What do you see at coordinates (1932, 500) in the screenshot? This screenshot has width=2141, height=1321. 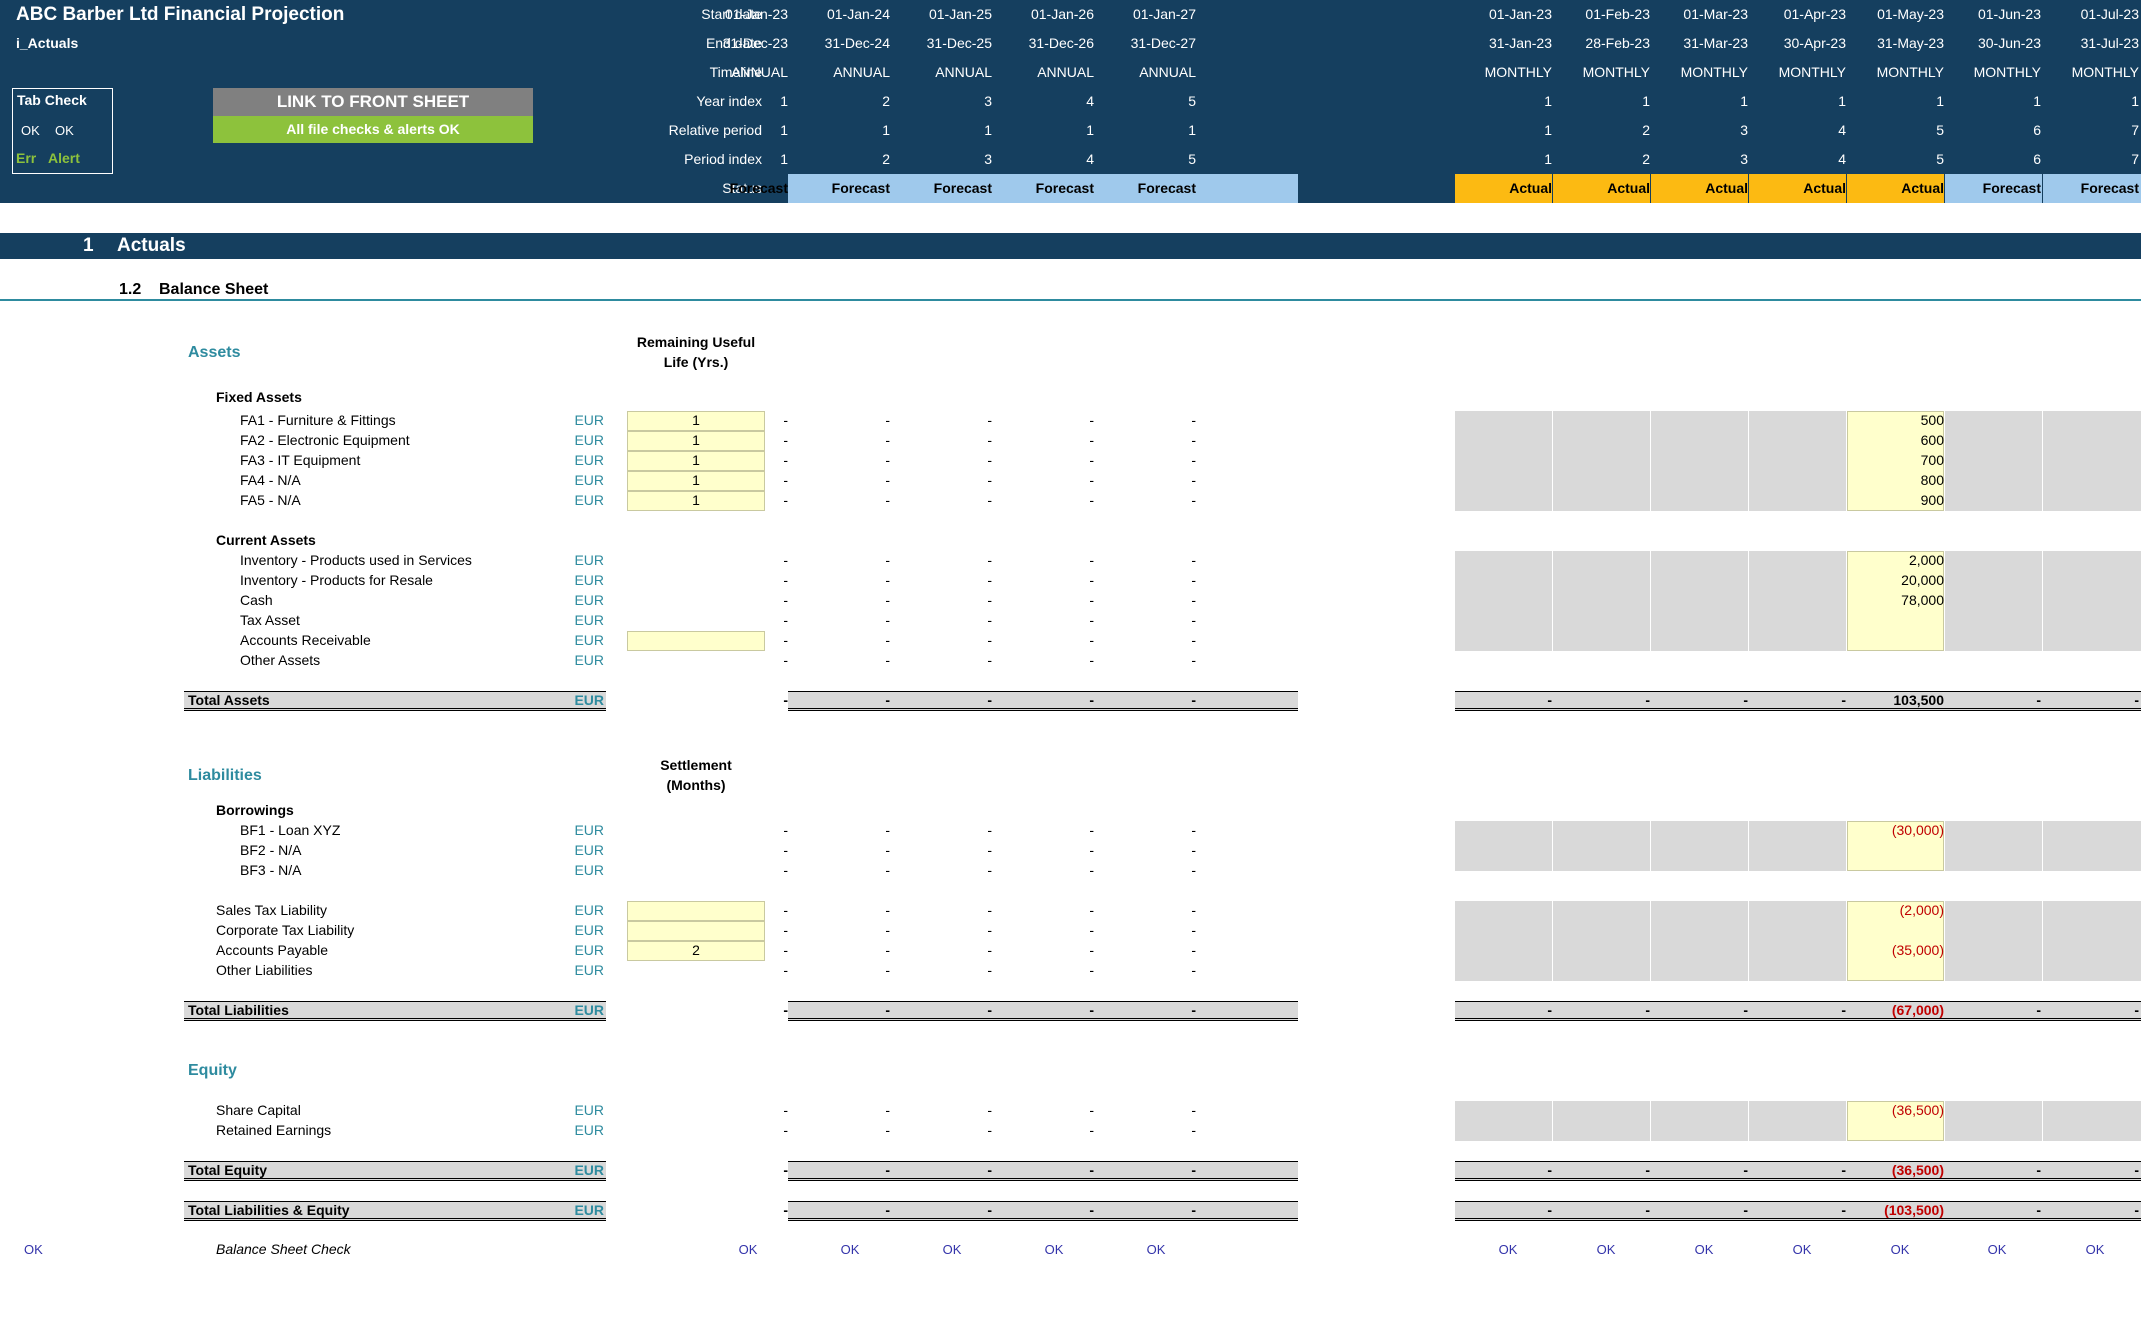 I see `monthly-value: 900` at bounding box center [1932, 500].